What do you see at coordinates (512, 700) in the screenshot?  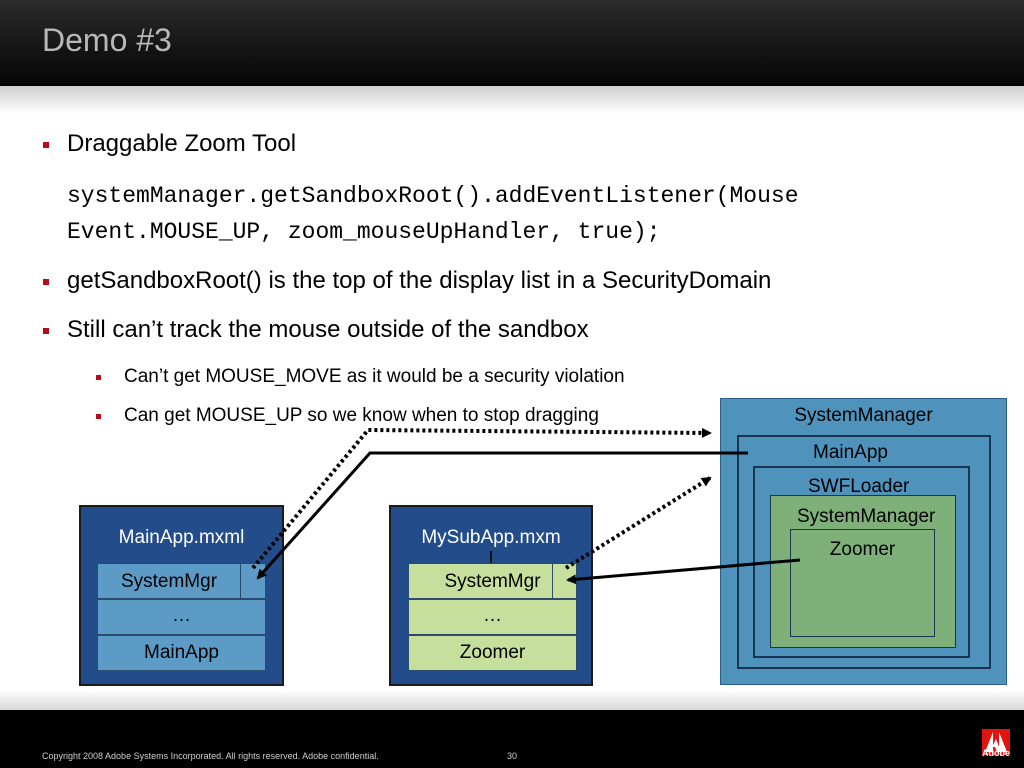 I see `footer-band` at bounding box center [512, 700].